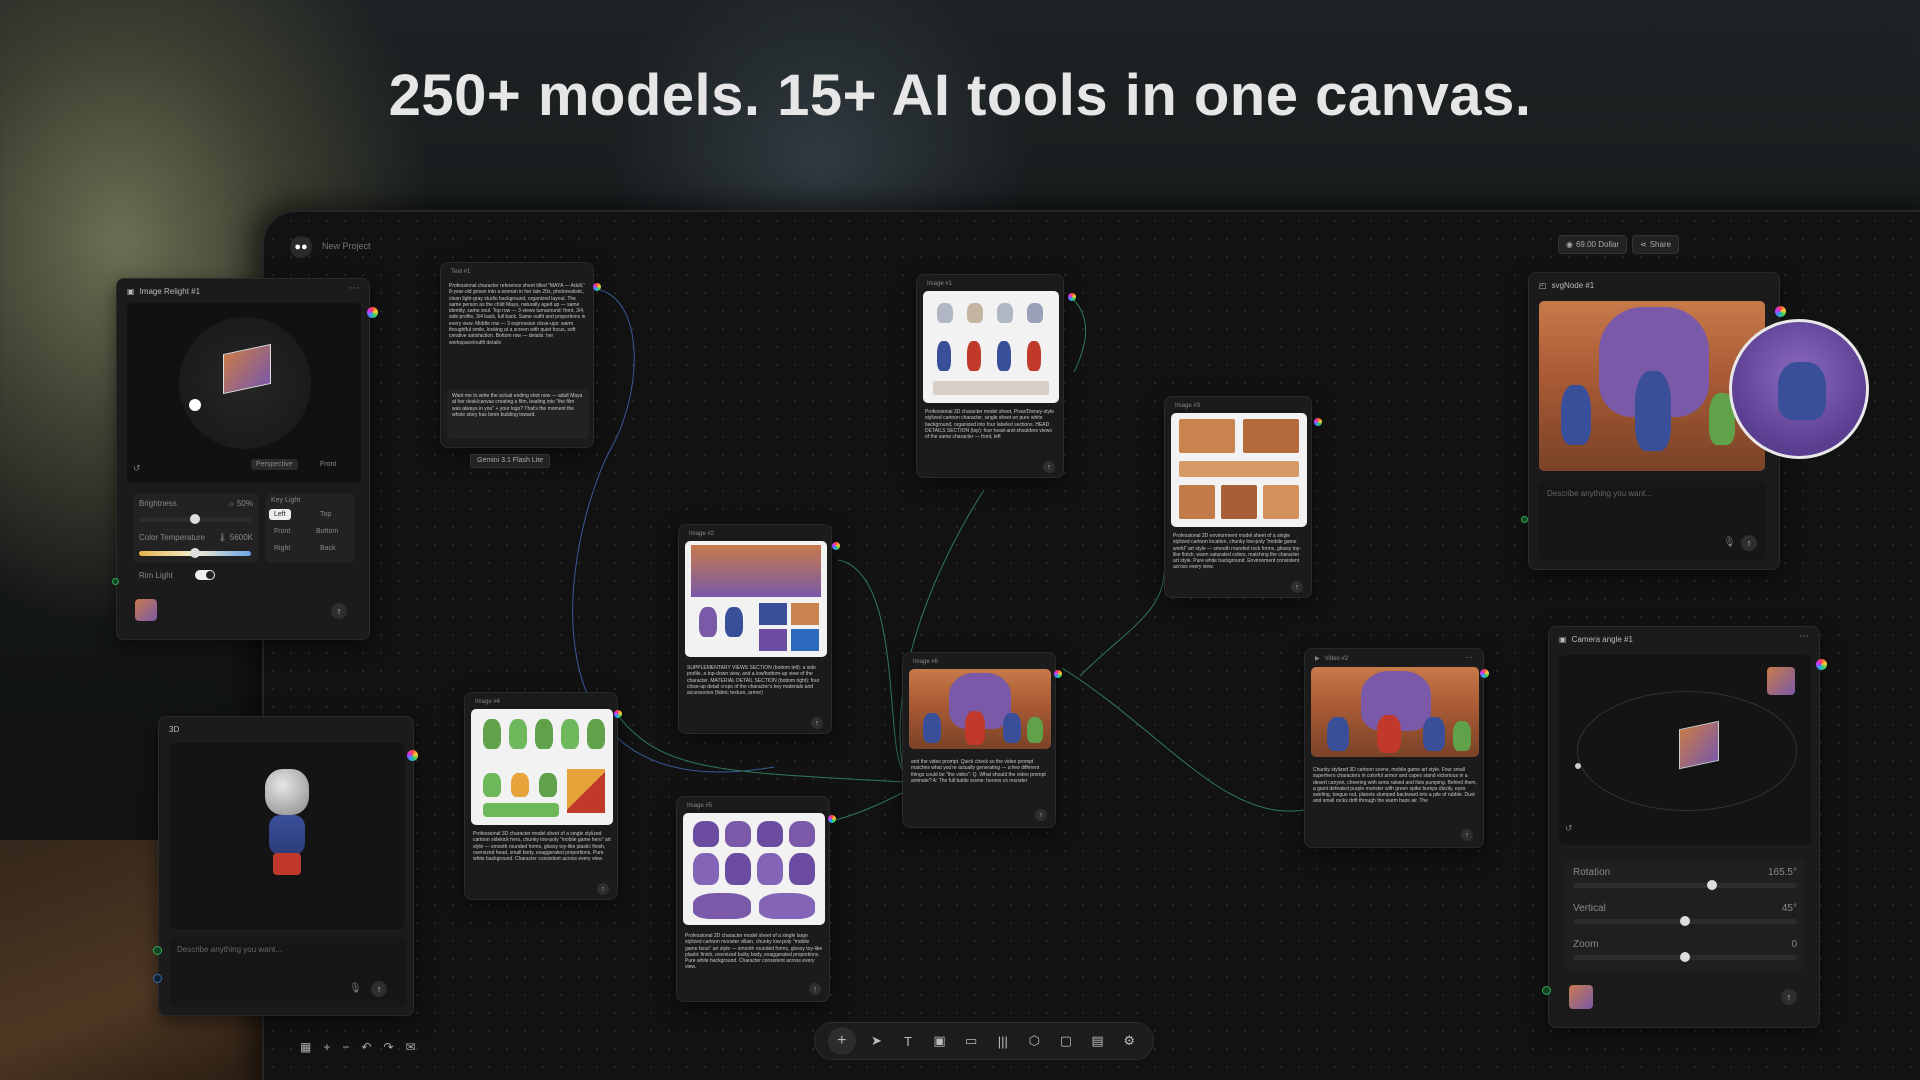  Describe the element at coordinates (542, 767) in the screenshot. I see `sidekick-sheet-image` at that location.